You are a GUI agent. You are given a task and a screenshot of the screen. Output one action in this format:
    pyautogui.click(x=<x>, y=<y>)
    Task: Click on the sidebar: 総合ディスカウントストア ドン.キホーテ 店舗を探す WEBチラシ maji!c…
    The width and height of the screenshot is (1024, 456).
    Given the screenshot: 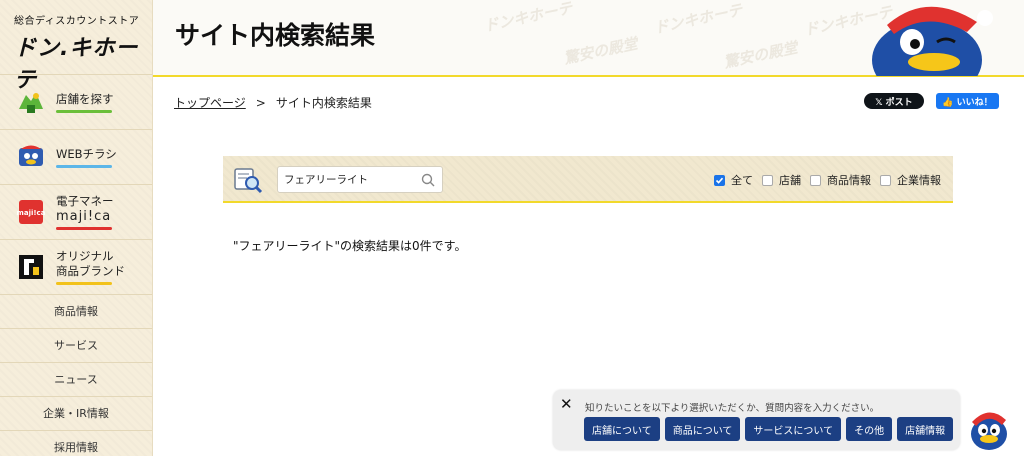 What is the action you would take?
    pyautogui.click(x=76, y=228)
    